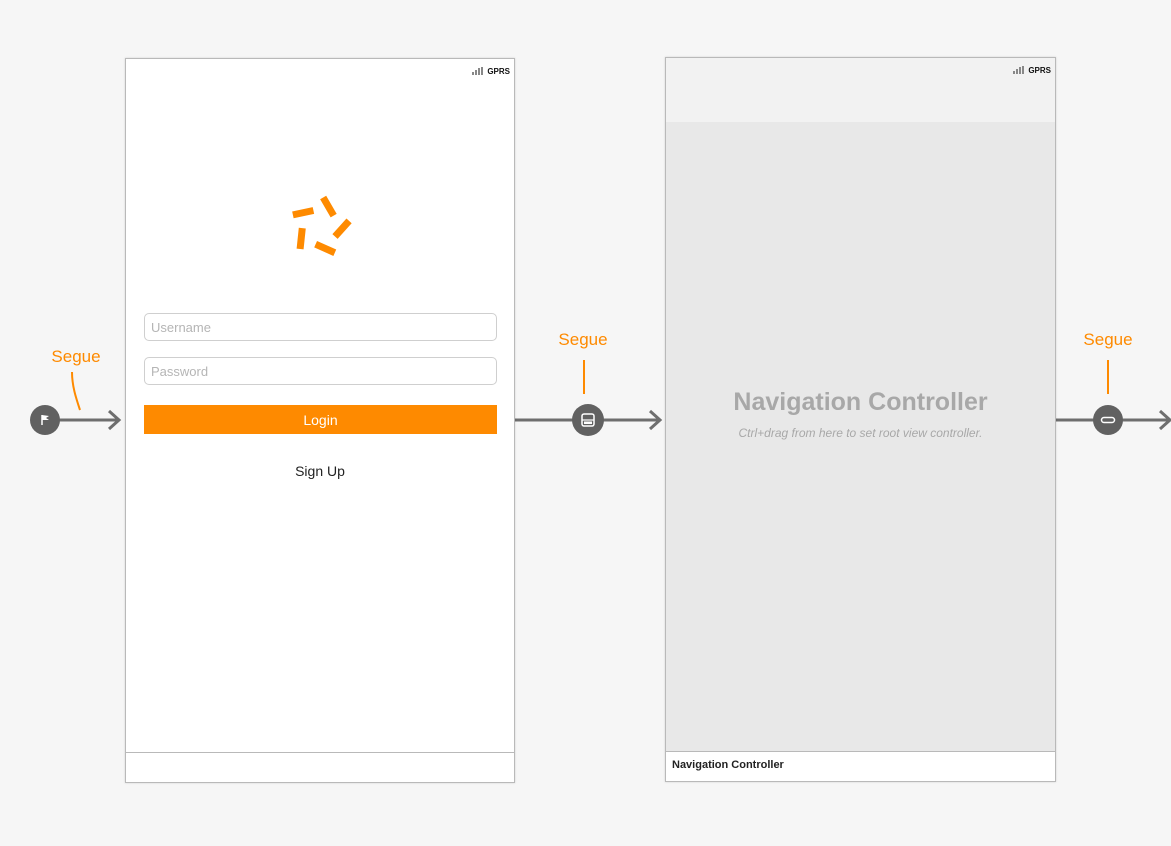 The width and height of the screenshot is (1171, 846). I want to click on entry-point-flag-icon, so click(45, 420).